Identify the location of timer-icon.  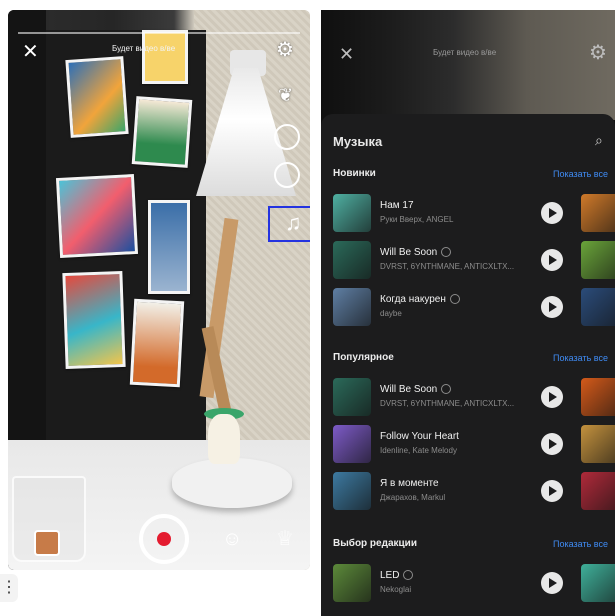
(287, 137).